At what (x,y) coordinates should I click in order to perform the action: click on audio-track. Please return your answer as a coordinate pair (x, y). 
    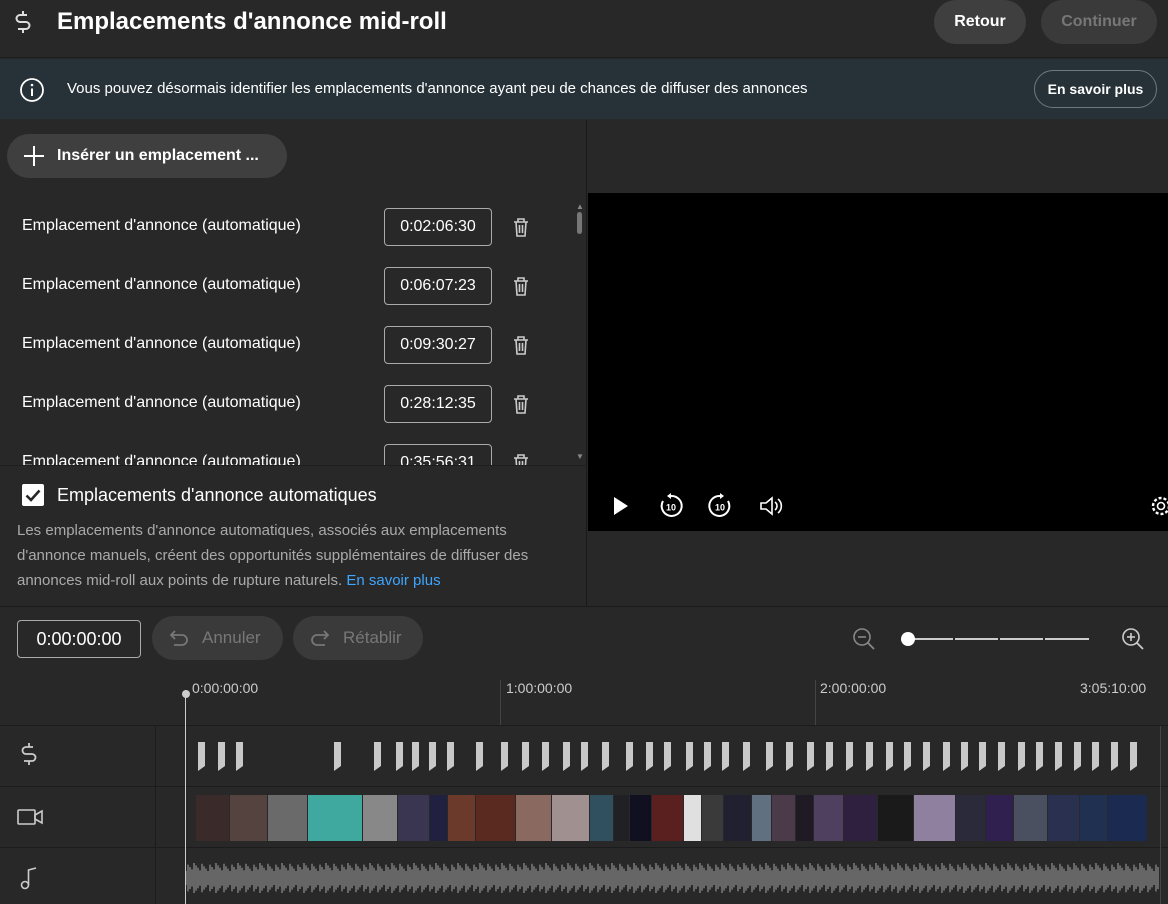
    Looking at the image, I should click on (584, 875).